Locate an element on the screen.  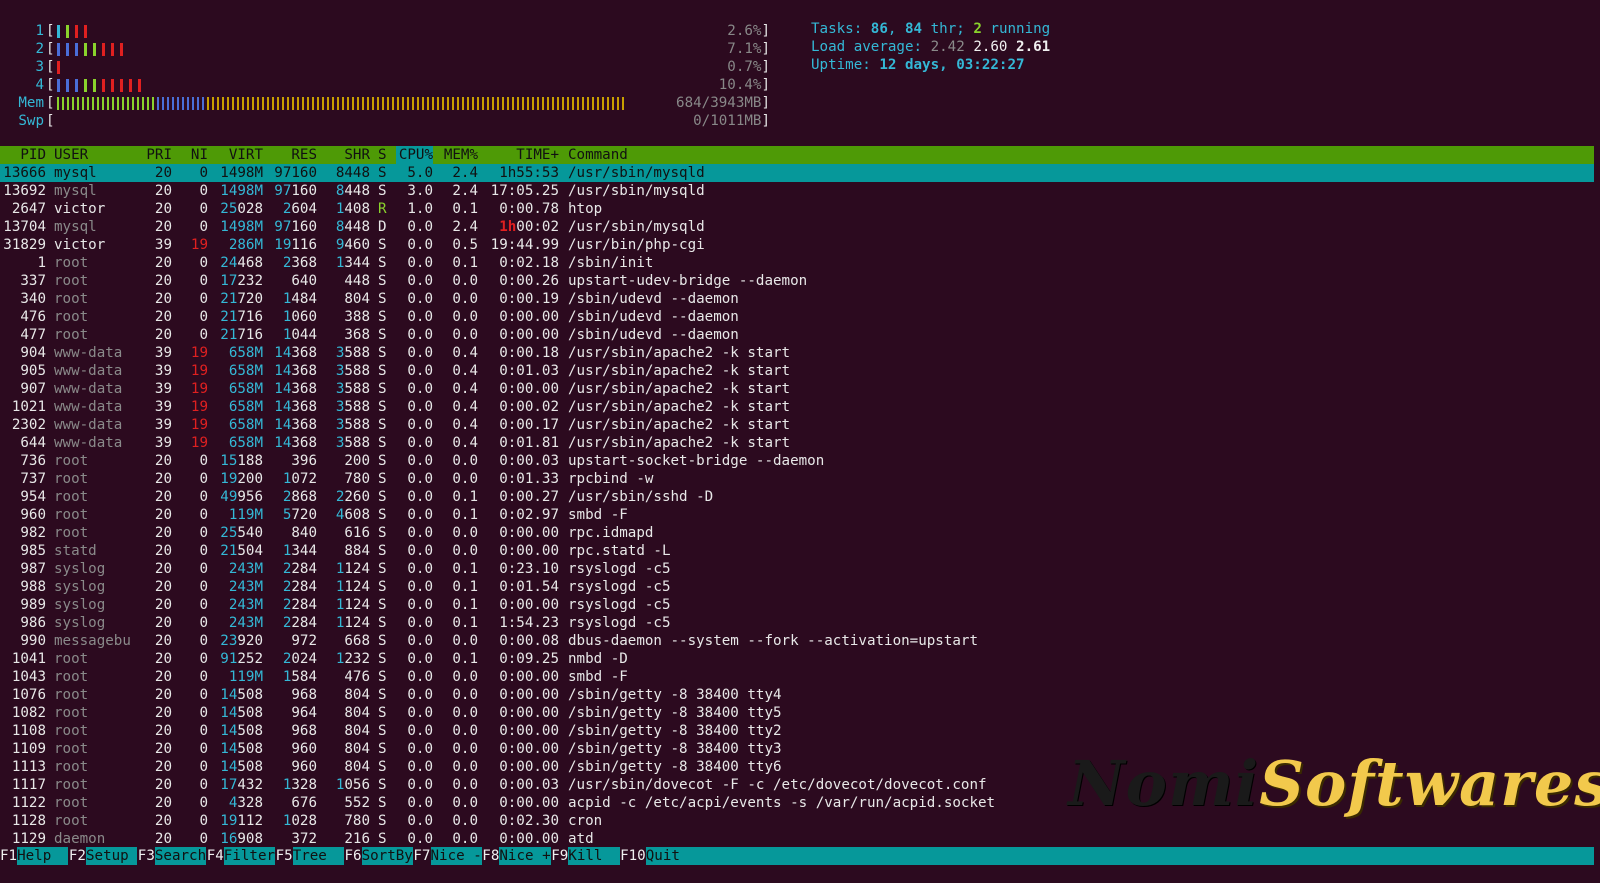
fkey-label-f10: Quit is located at coordinates (1119, 856).